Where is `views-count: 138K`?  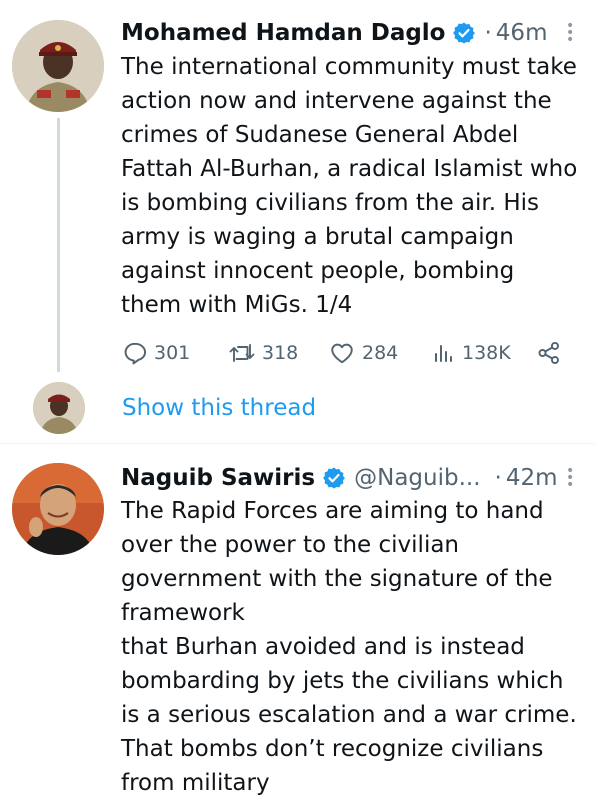 views-count: 138K is located at coordinates (486, 353).